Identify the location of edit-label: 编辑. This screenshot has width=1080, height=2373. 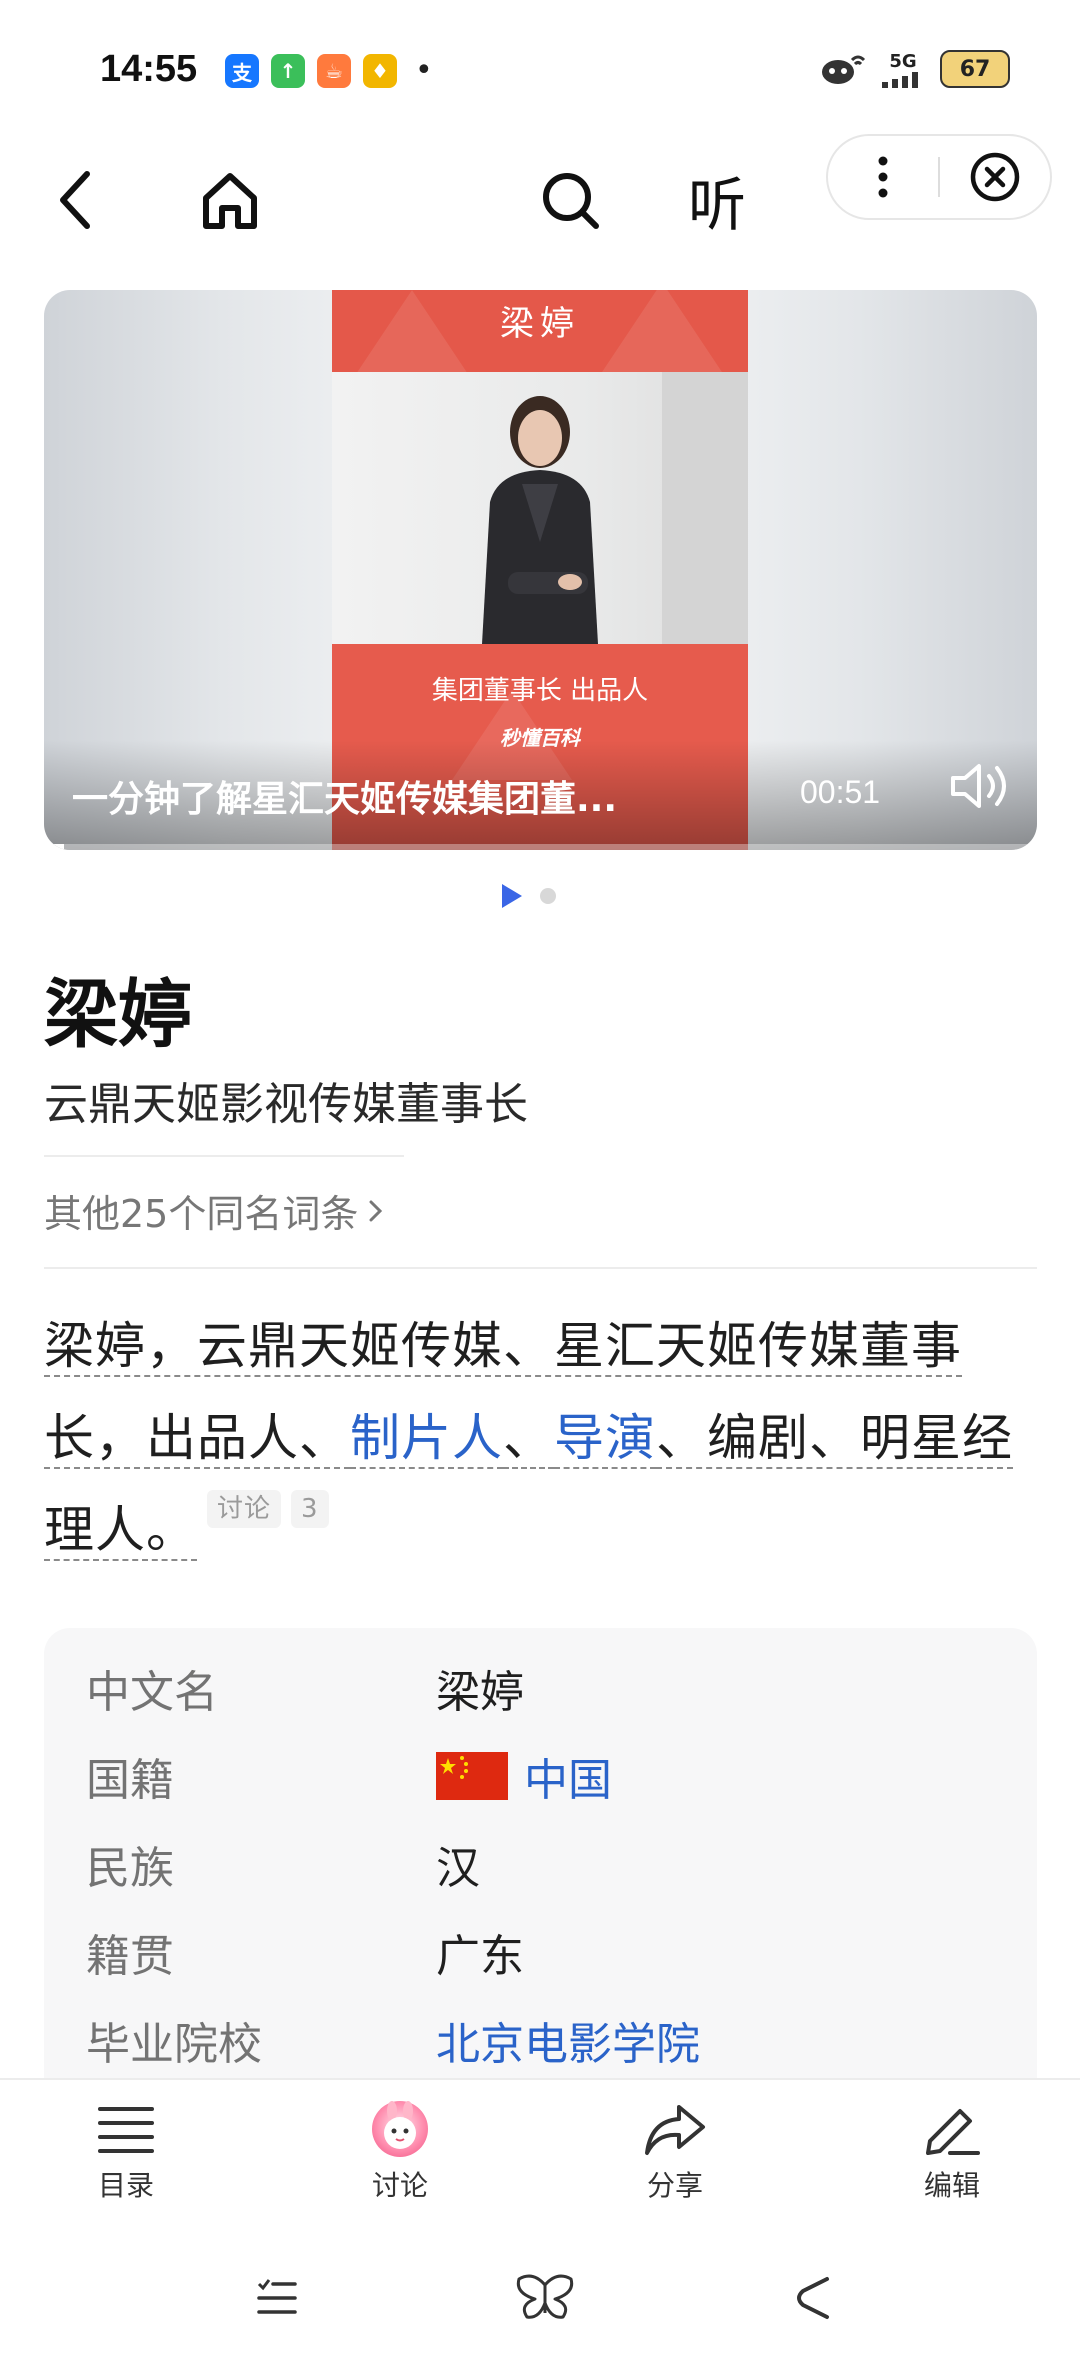
(951, 2185).